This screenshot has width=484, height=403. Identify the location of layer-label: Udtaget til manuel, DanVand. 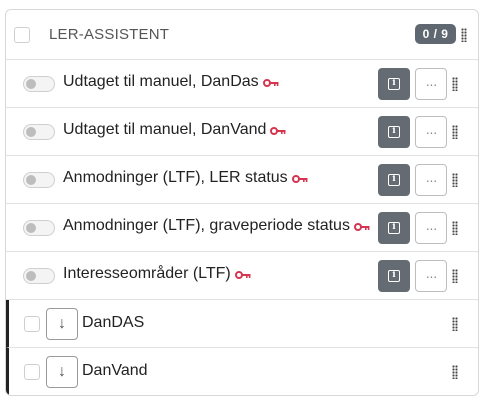
(174, 130).